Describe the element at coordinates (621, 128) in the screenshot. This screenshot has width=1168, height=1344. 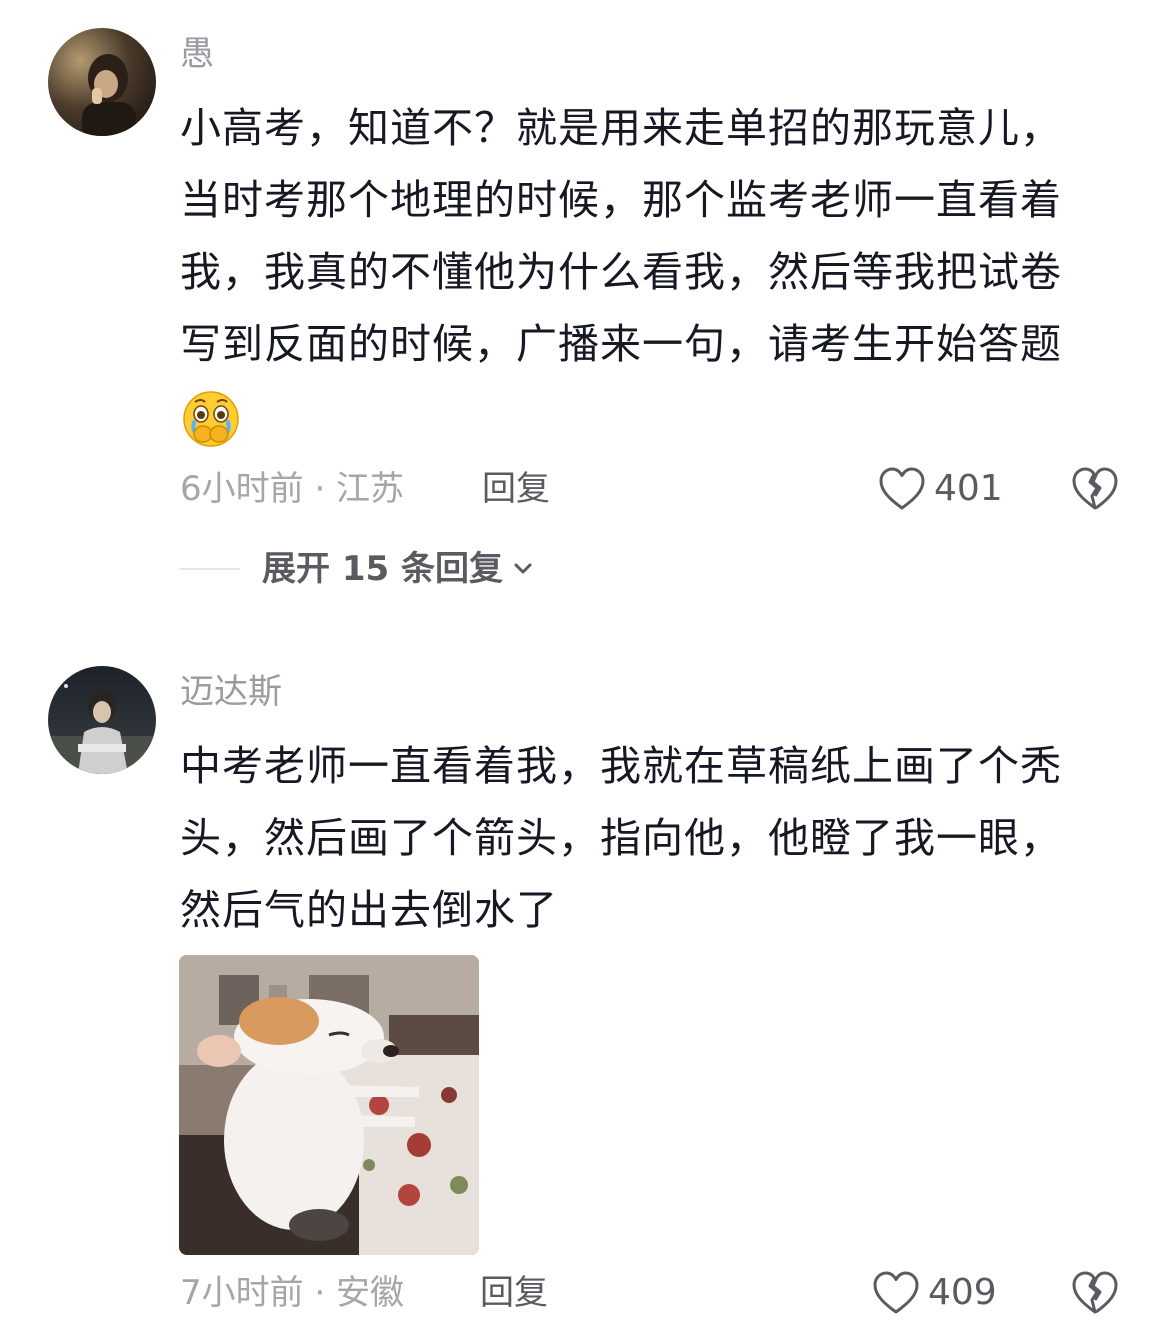
I see `comment-line: 小高考，知道不？就是用来走单招的那玩意儿，` at that location.